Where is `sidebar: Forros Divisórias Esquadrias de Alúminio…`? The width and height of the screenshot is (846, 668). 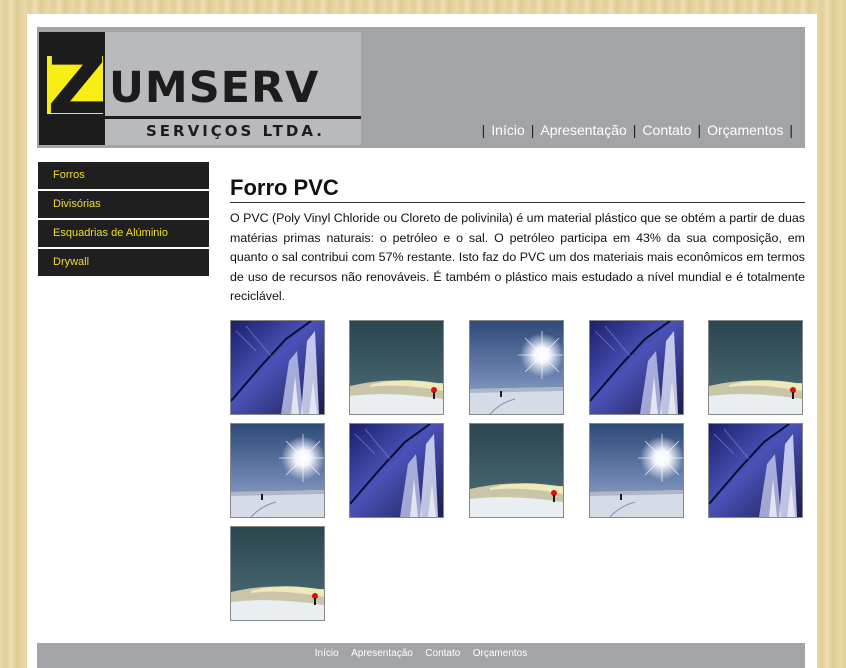
sidebar: Forros Divisórias Esquadrias de Alúminio… is located at coordinates (123, 220).